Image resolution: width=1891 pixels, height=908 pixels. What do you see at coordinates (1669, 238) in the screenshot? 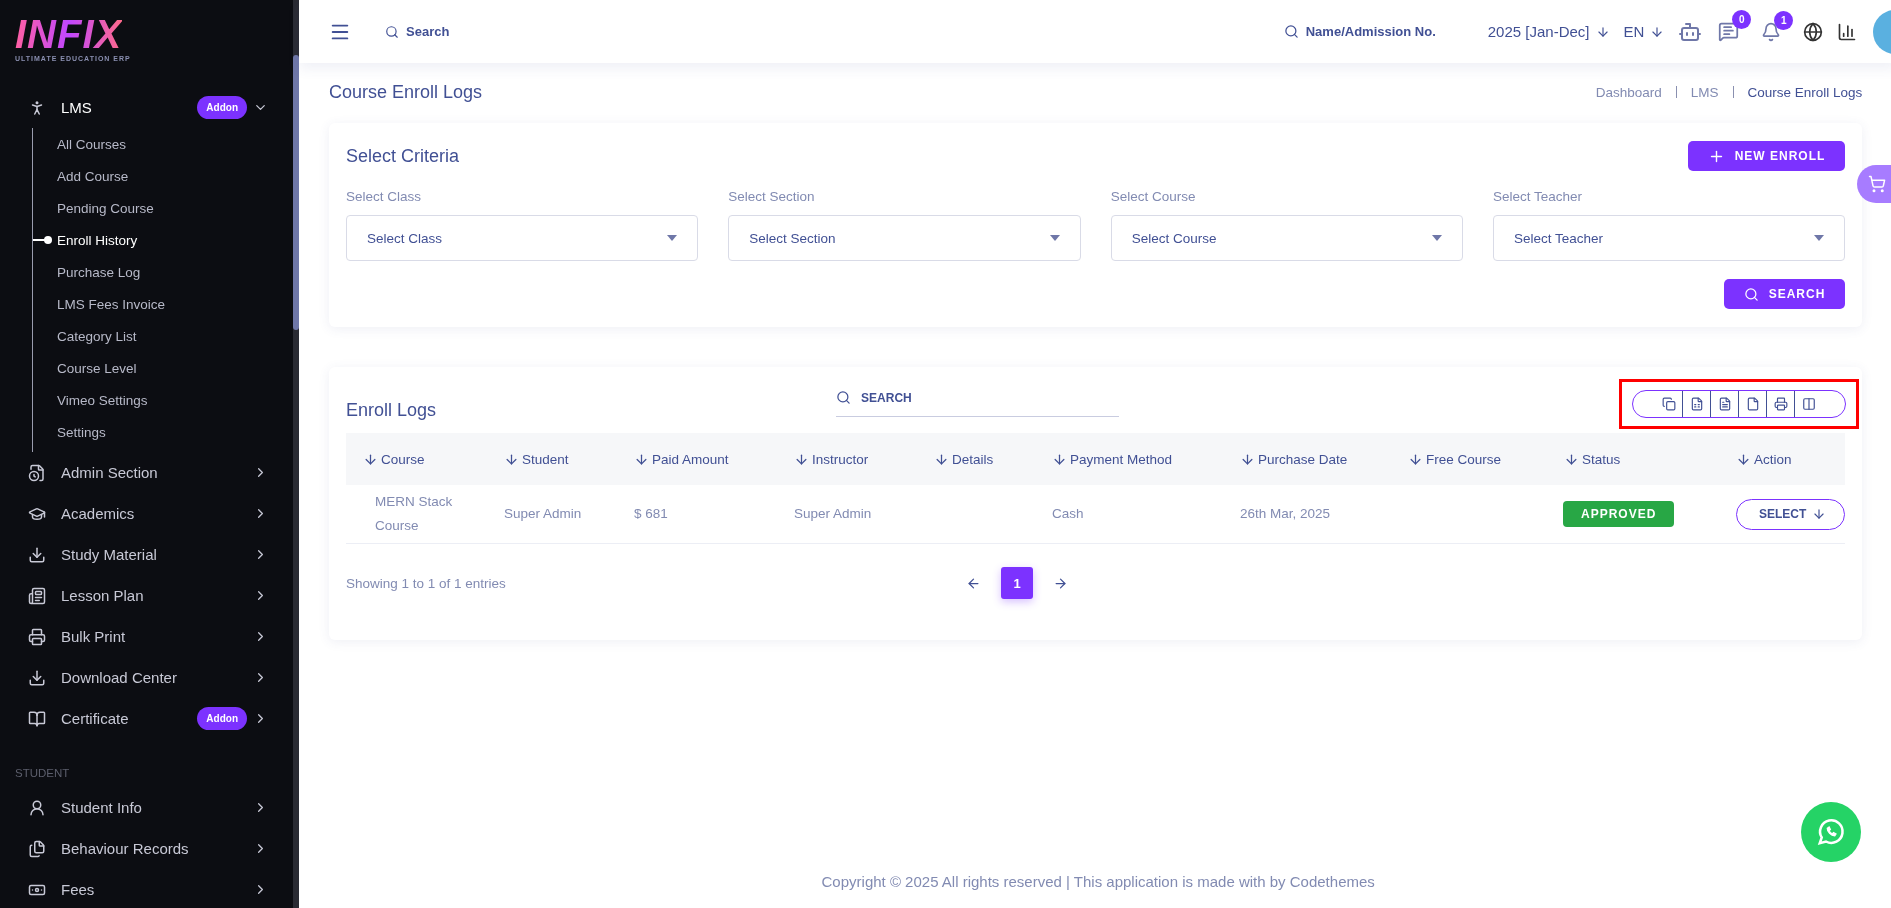
I see `select-field: Select Teacher` at bounding box center [1669, 238].